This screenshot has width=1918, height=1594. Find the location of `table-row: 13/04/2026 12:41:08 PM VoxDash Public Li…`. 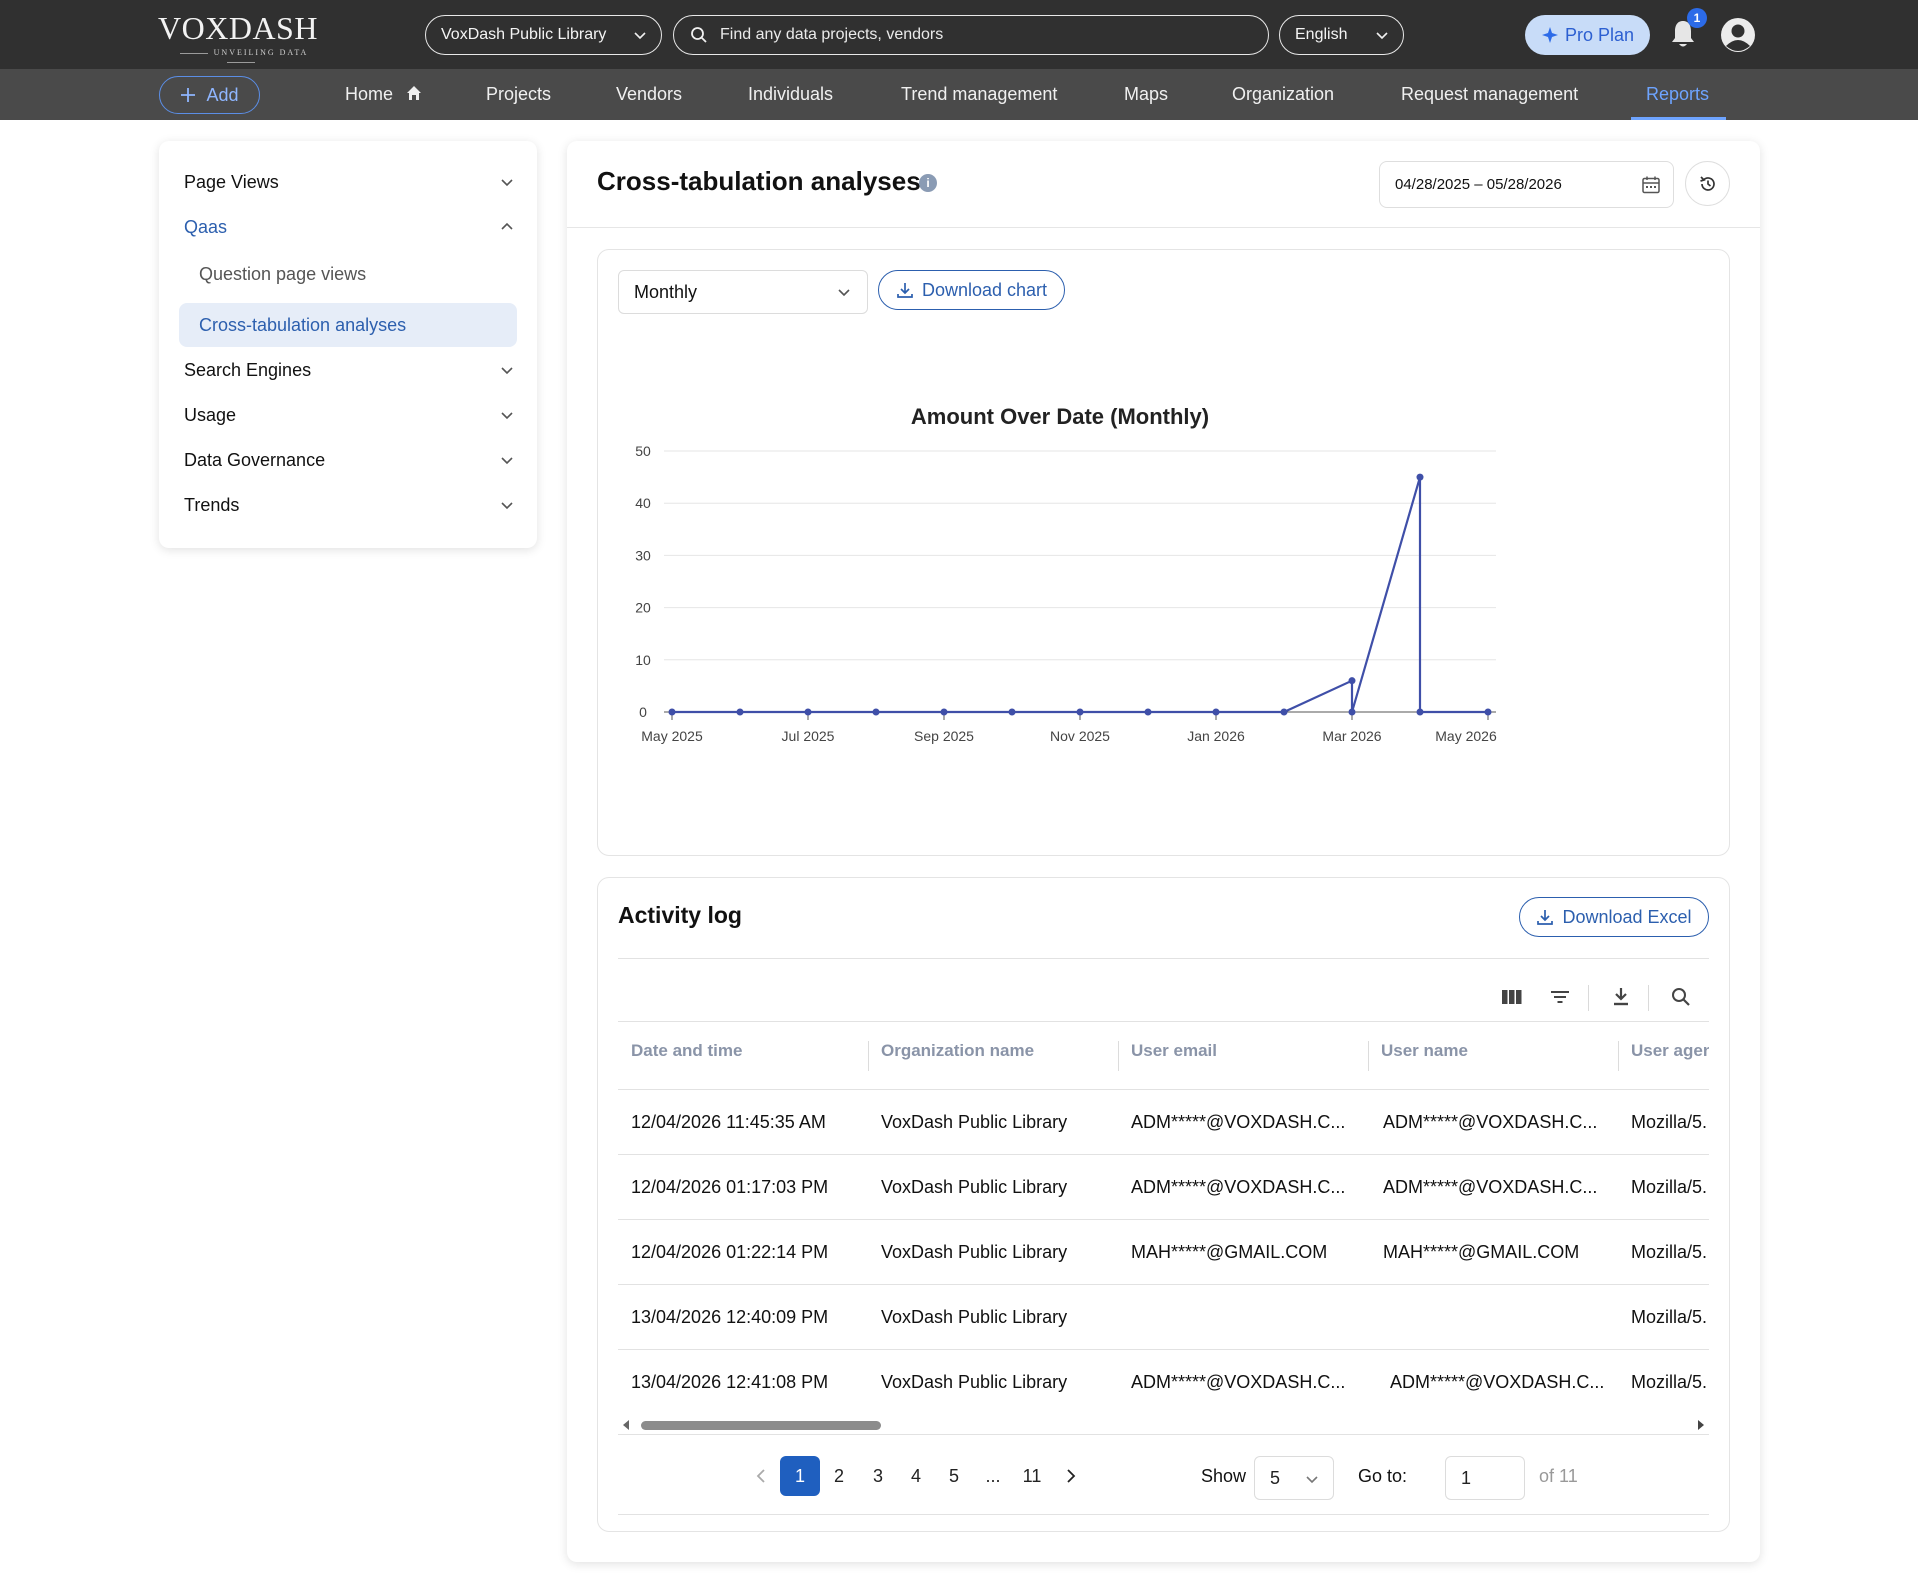

table-row: 13/04/2026 12:41:08 PM VoxDash Public Li… is located at coordinates (1163, 1382).